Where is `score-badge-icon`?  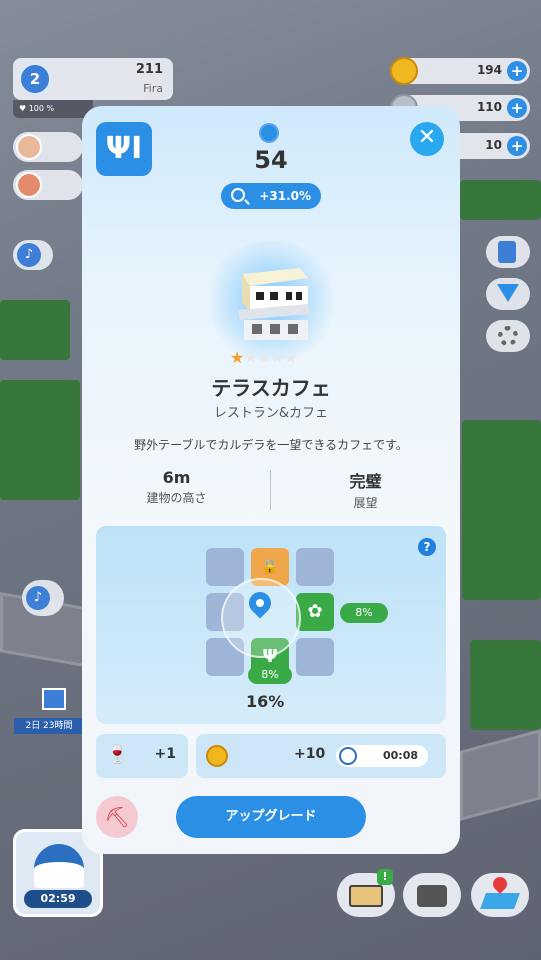 score-badge-icon is located at coordinates (269, 133).